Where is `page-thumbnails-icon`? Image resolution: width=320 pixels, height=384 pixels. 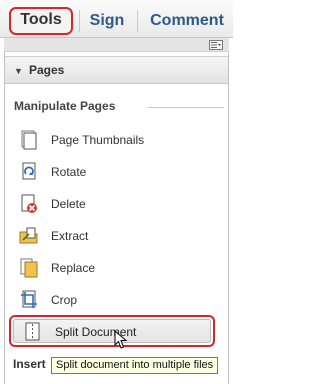 page-thumbnails-icon is located at coordinates (29, 140).